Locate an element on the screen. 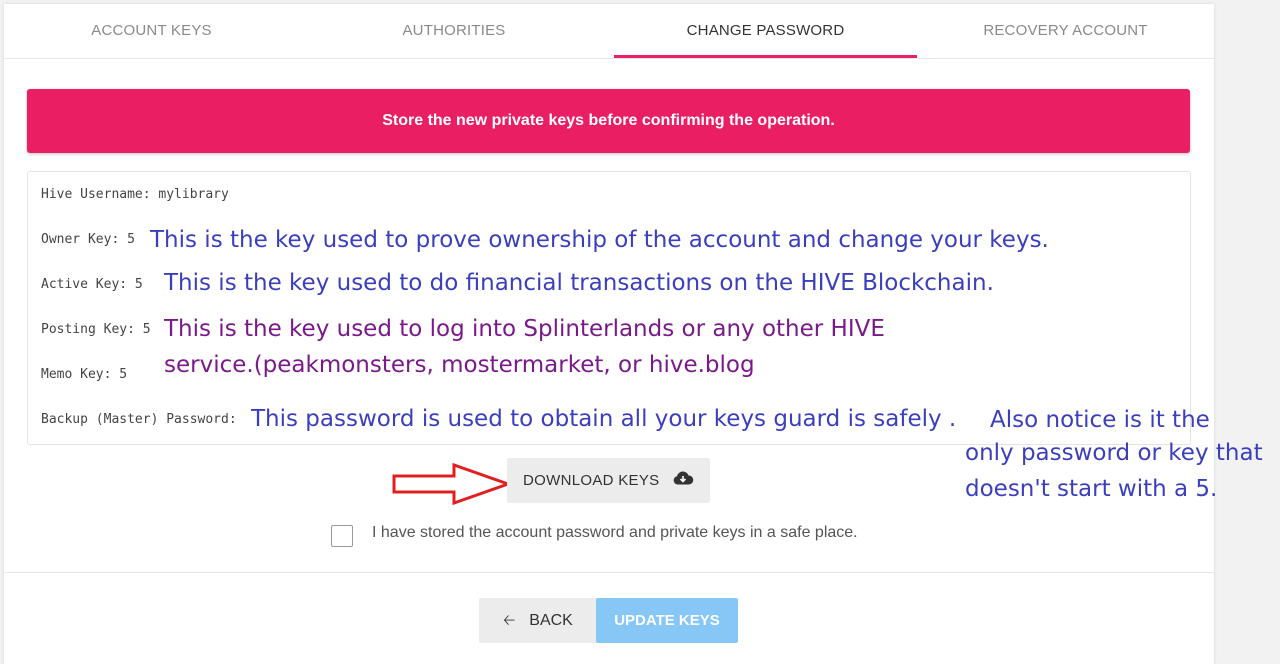  update-keys-button: UPDATE KEYS is located at coordinates (667, 620).